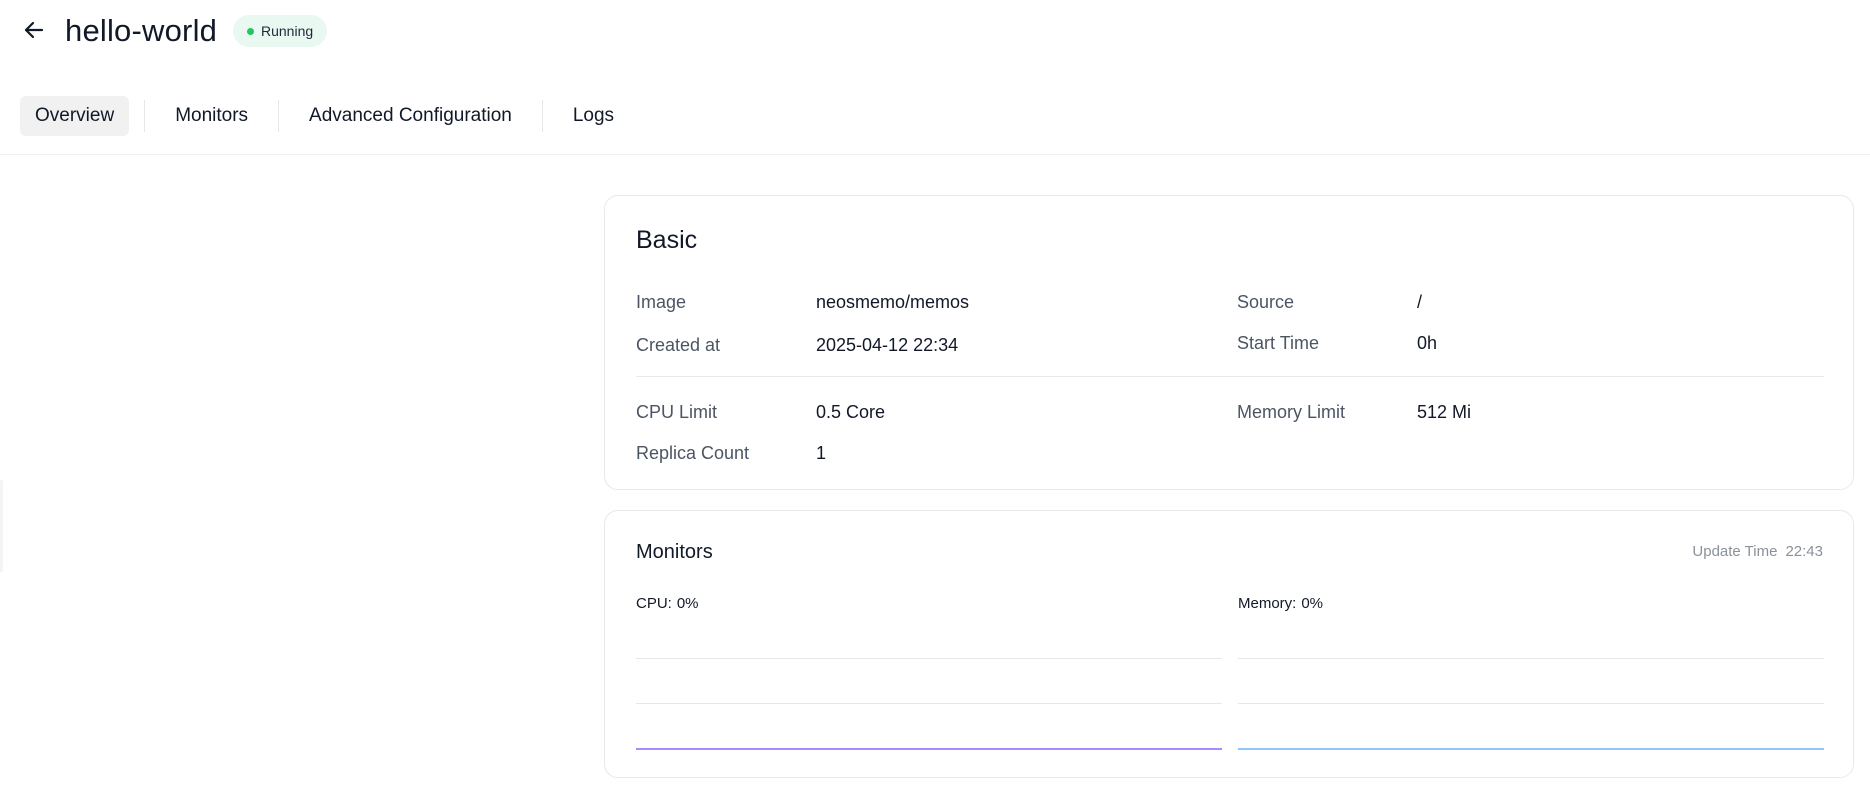  I want to click on memory-metric: Memory: 0%, so click(1280, 603).